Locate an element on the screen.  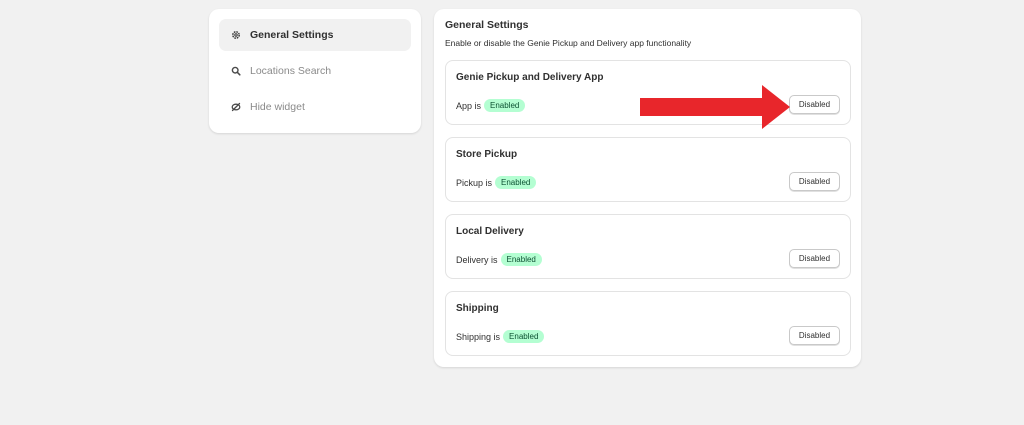
store-pickup-card: Store Pickup Pickup is Enabled Disabled is located at coordinates (648, 169).